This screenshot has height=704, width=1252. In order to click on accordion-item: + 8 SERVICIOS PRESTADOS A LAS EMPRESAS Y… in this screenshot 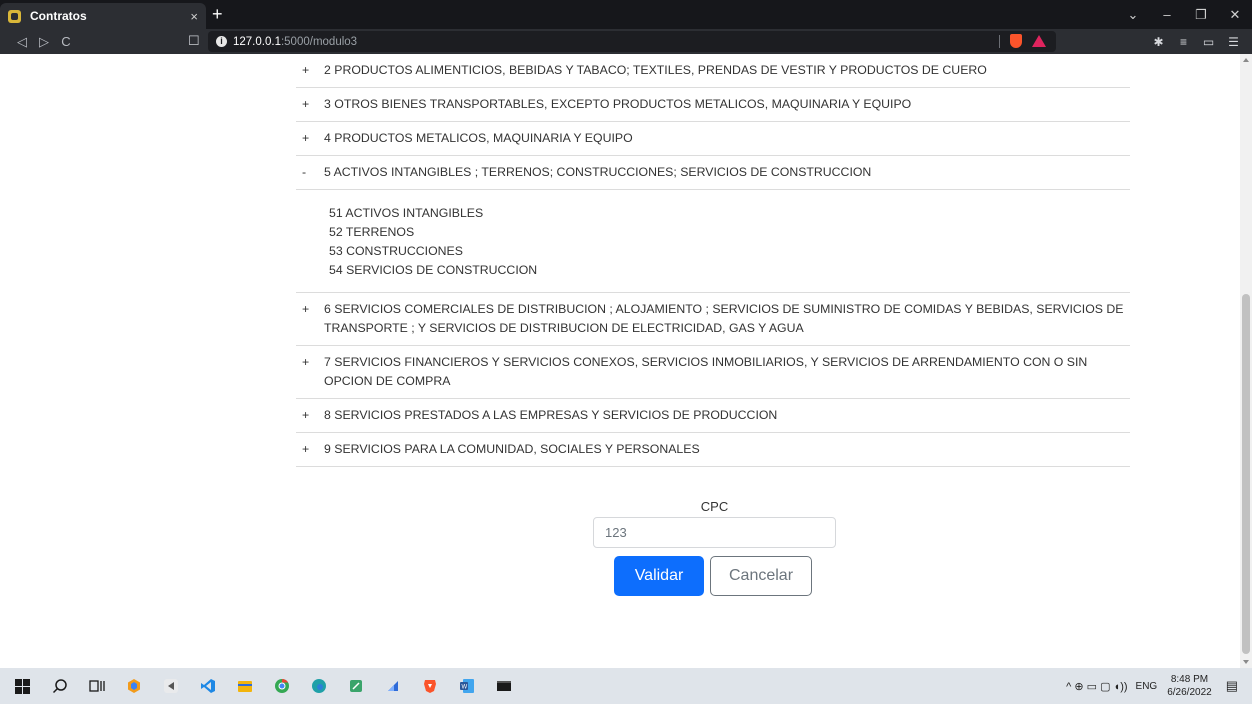, I will do `click(713, 416)`.